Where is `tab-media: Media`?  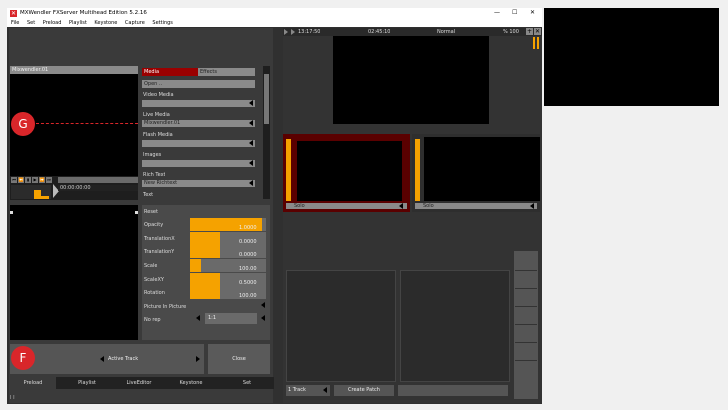
tab-media: Media is located at coordinates (170, 72).